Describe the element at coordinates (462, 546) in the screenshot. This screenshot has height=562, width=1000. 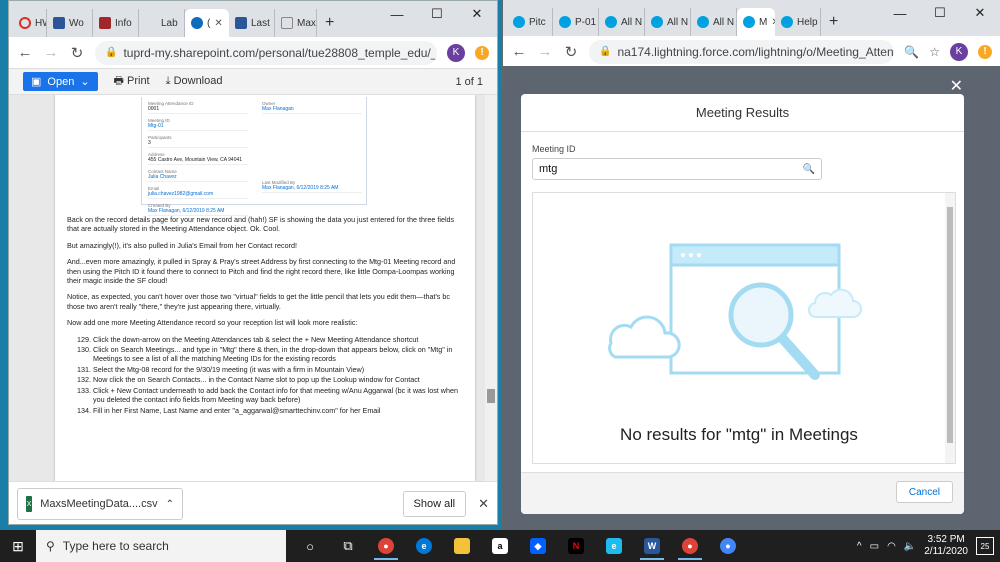
I see `file-explorer-icon` at that location.